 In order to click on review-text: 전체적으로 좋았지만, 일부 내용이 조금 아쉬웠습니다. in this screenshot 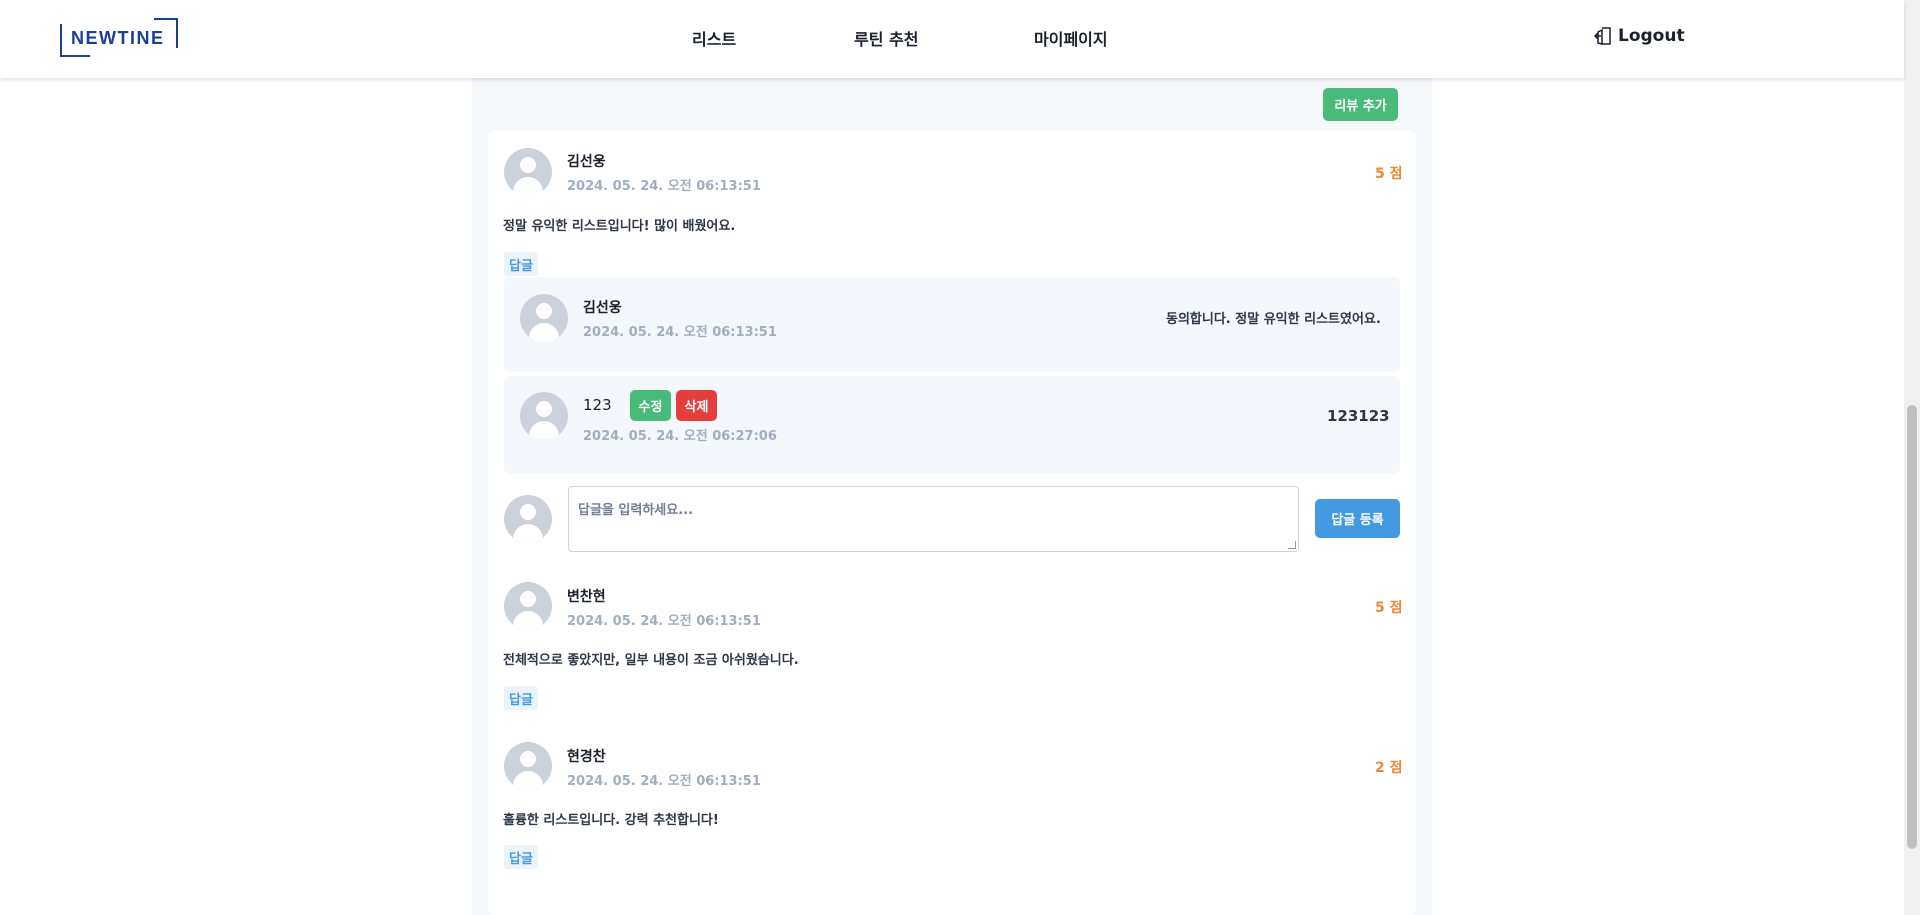, I will do `click(651, 660)`.